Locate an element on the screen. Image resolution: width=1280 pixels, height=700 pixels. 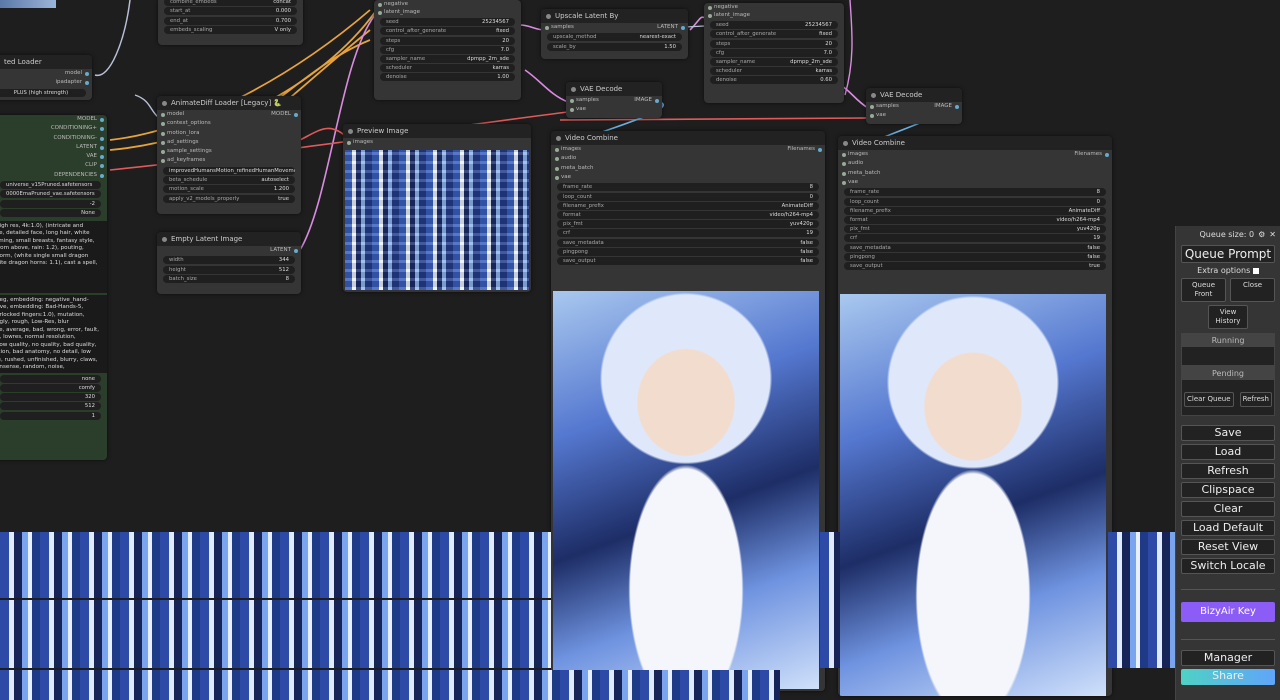
output-model: MODEL is located at coordinates (53, 119).